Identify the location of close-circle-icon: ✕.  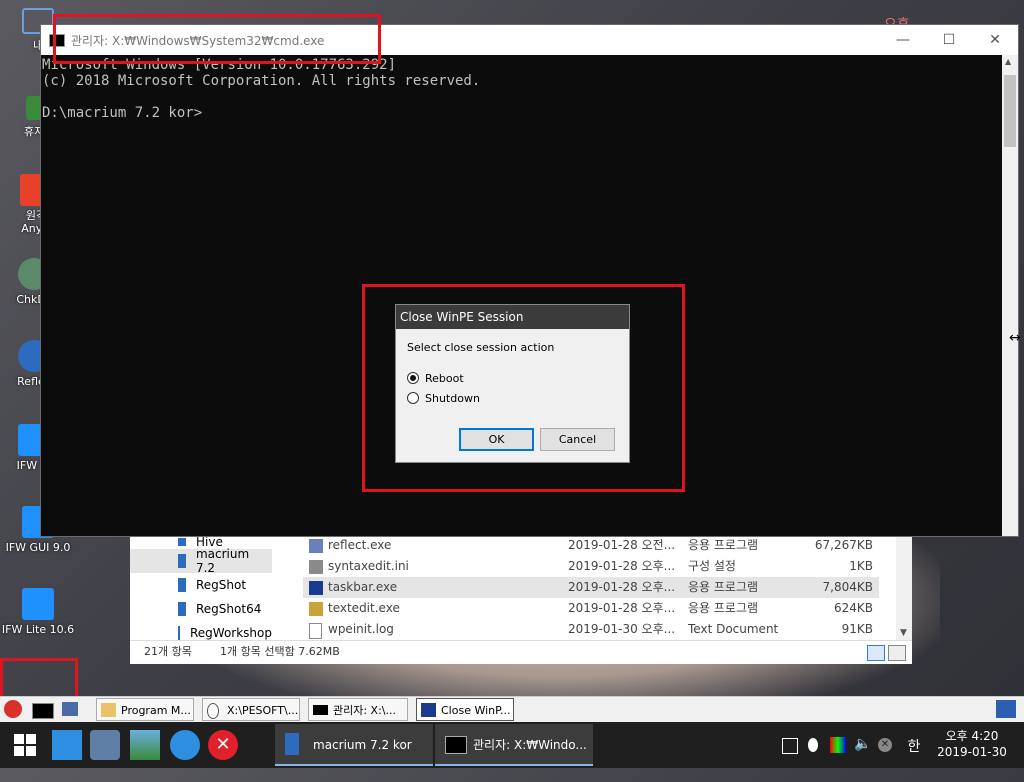
(885, 745).